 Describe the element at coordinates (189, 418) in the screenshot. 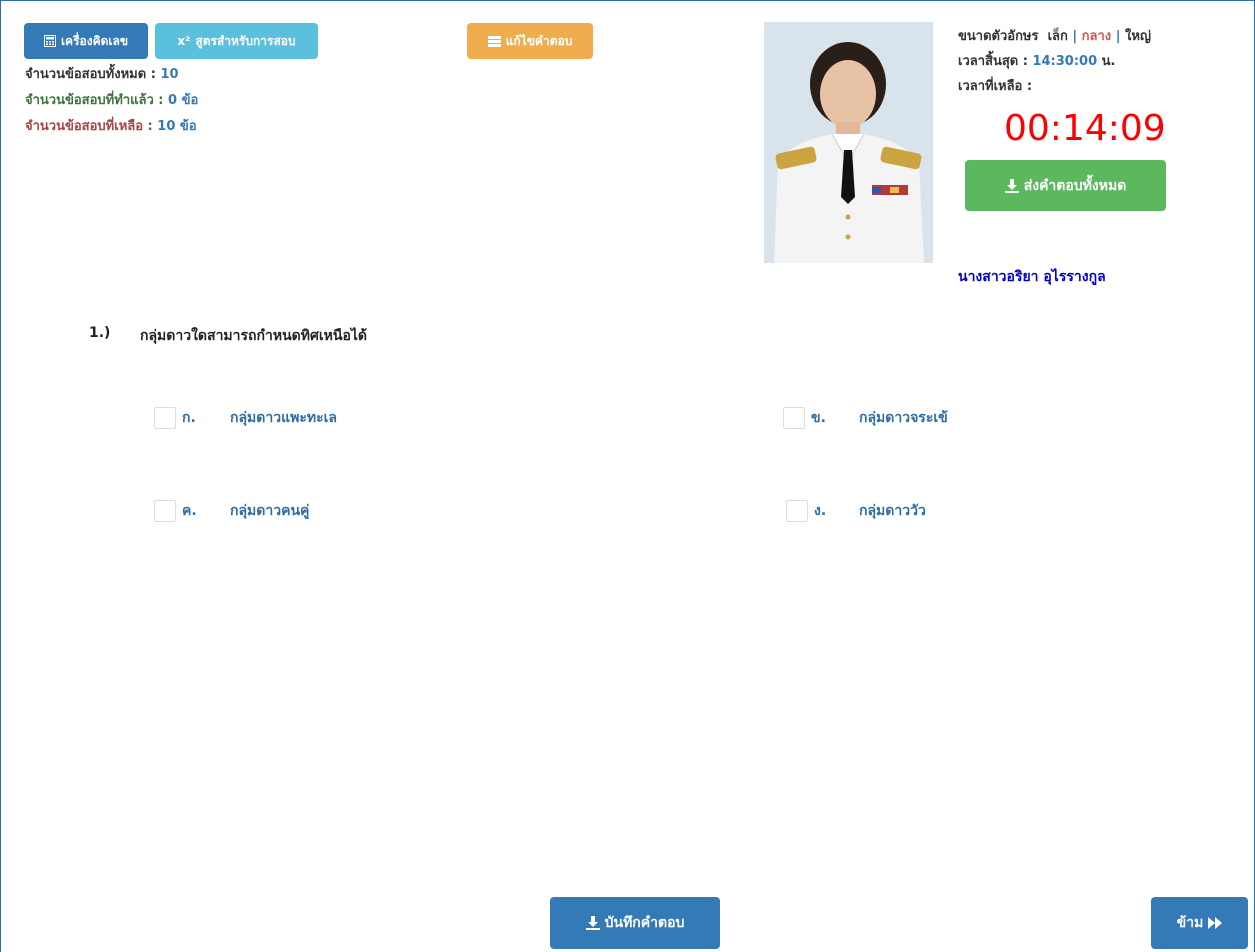

I see `choice-label: ก.` at that location.